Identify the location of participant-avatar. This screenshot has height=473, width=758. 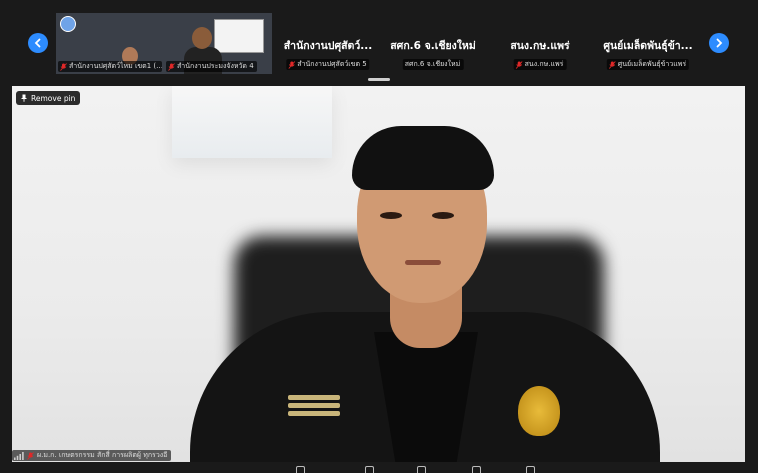
(202, 38).